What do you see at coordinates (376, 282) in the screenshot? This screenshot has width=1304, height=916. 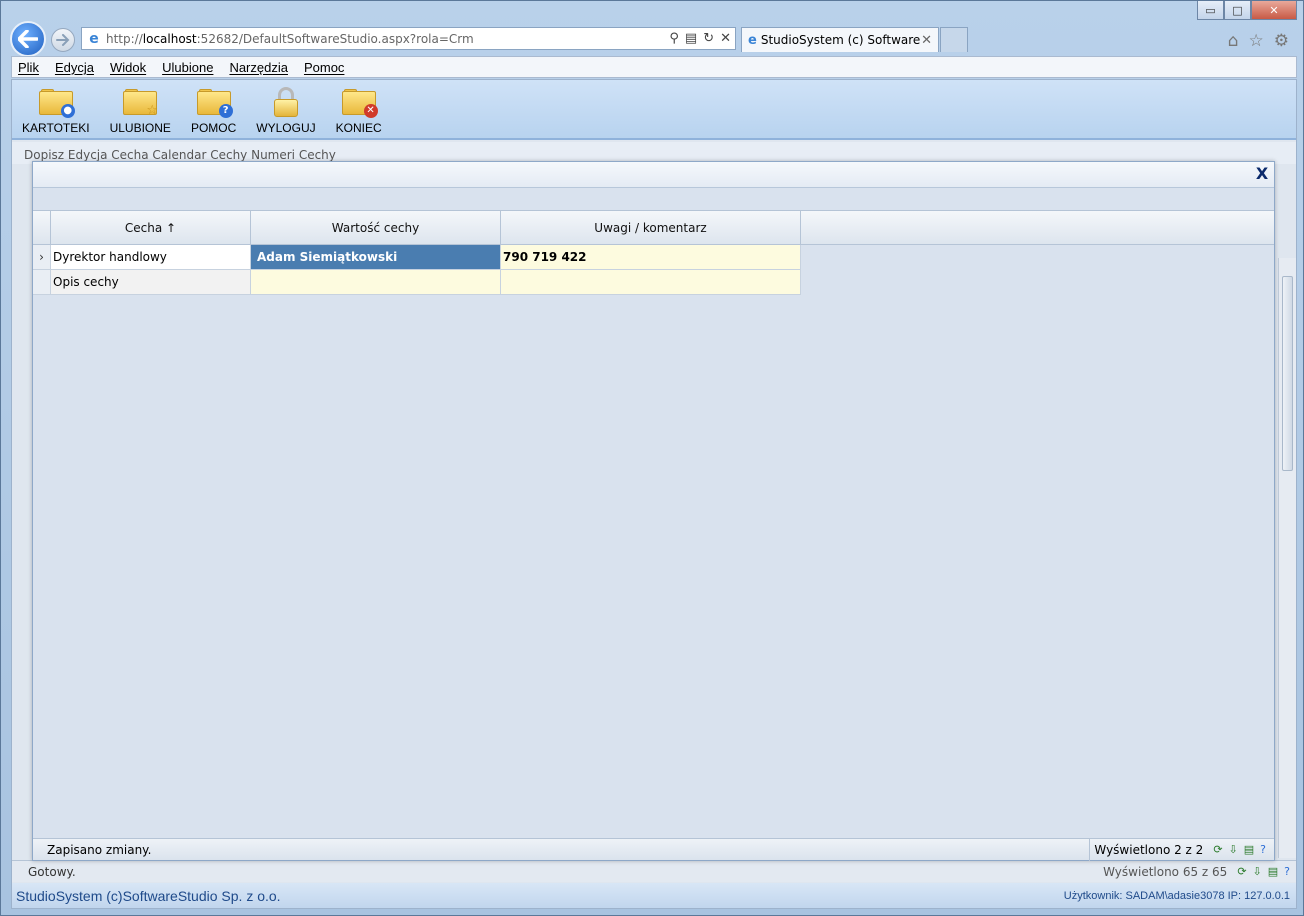 I see `cell-wartosc` at bounding box center [376, 282].